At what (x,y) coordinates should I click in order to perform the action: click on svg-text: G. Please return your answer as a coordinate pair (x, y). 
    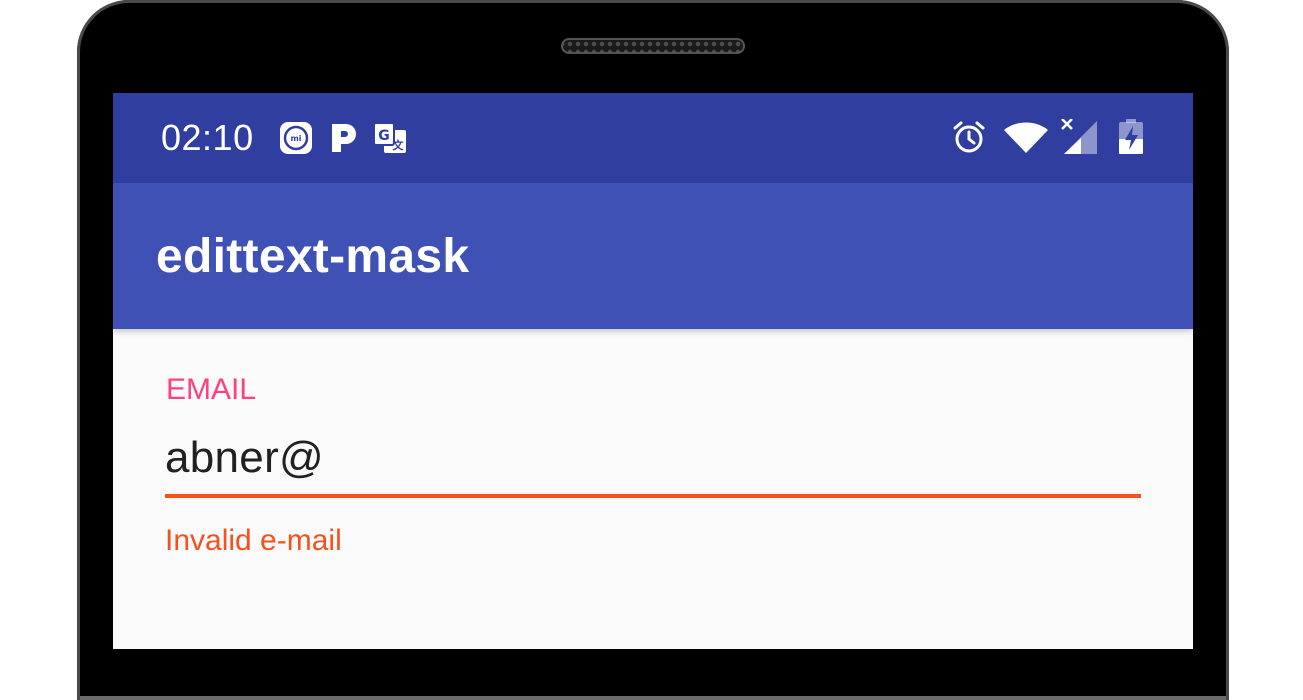
    Looking at the image, I should click on (384, 136).